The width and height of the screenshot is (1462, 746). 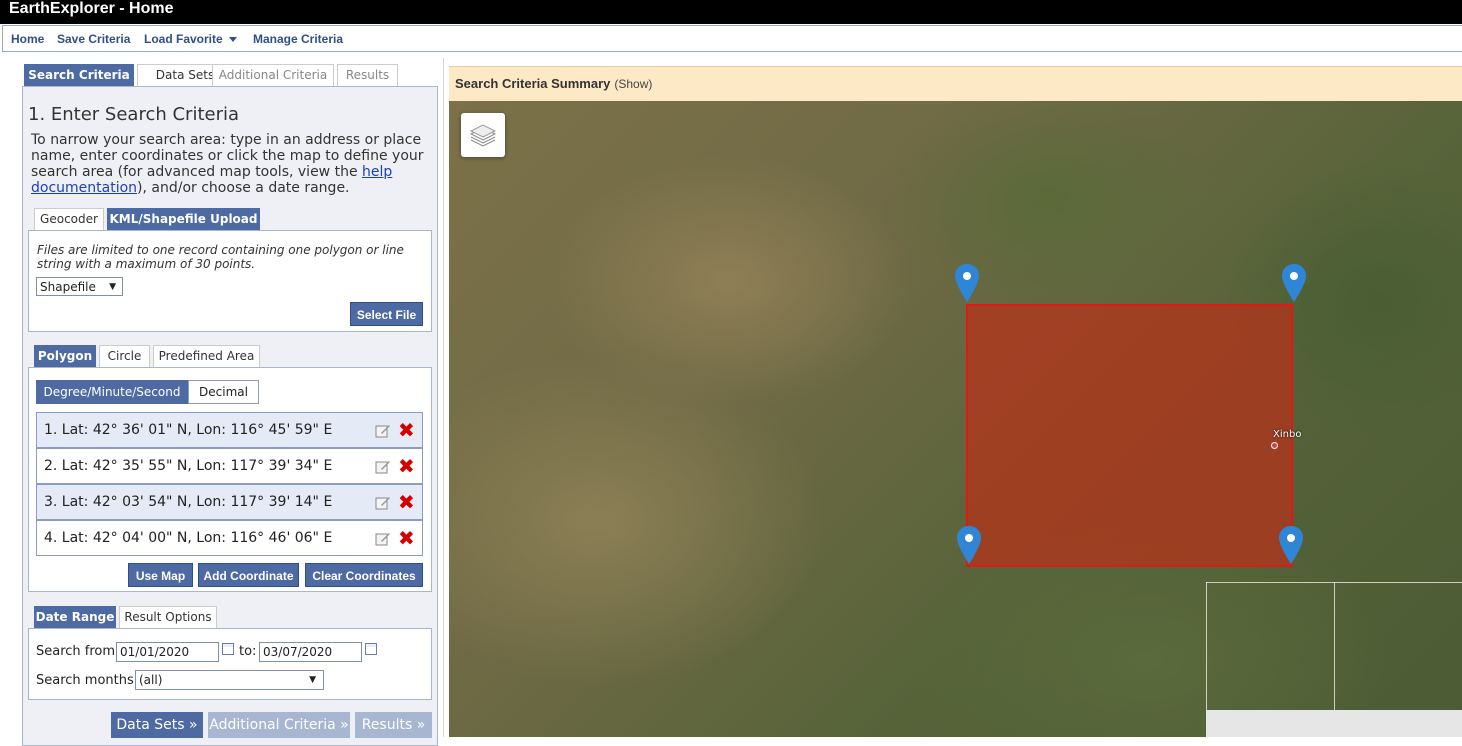 I want to click on tab-circle: Circle, so click(x=124, y=356).